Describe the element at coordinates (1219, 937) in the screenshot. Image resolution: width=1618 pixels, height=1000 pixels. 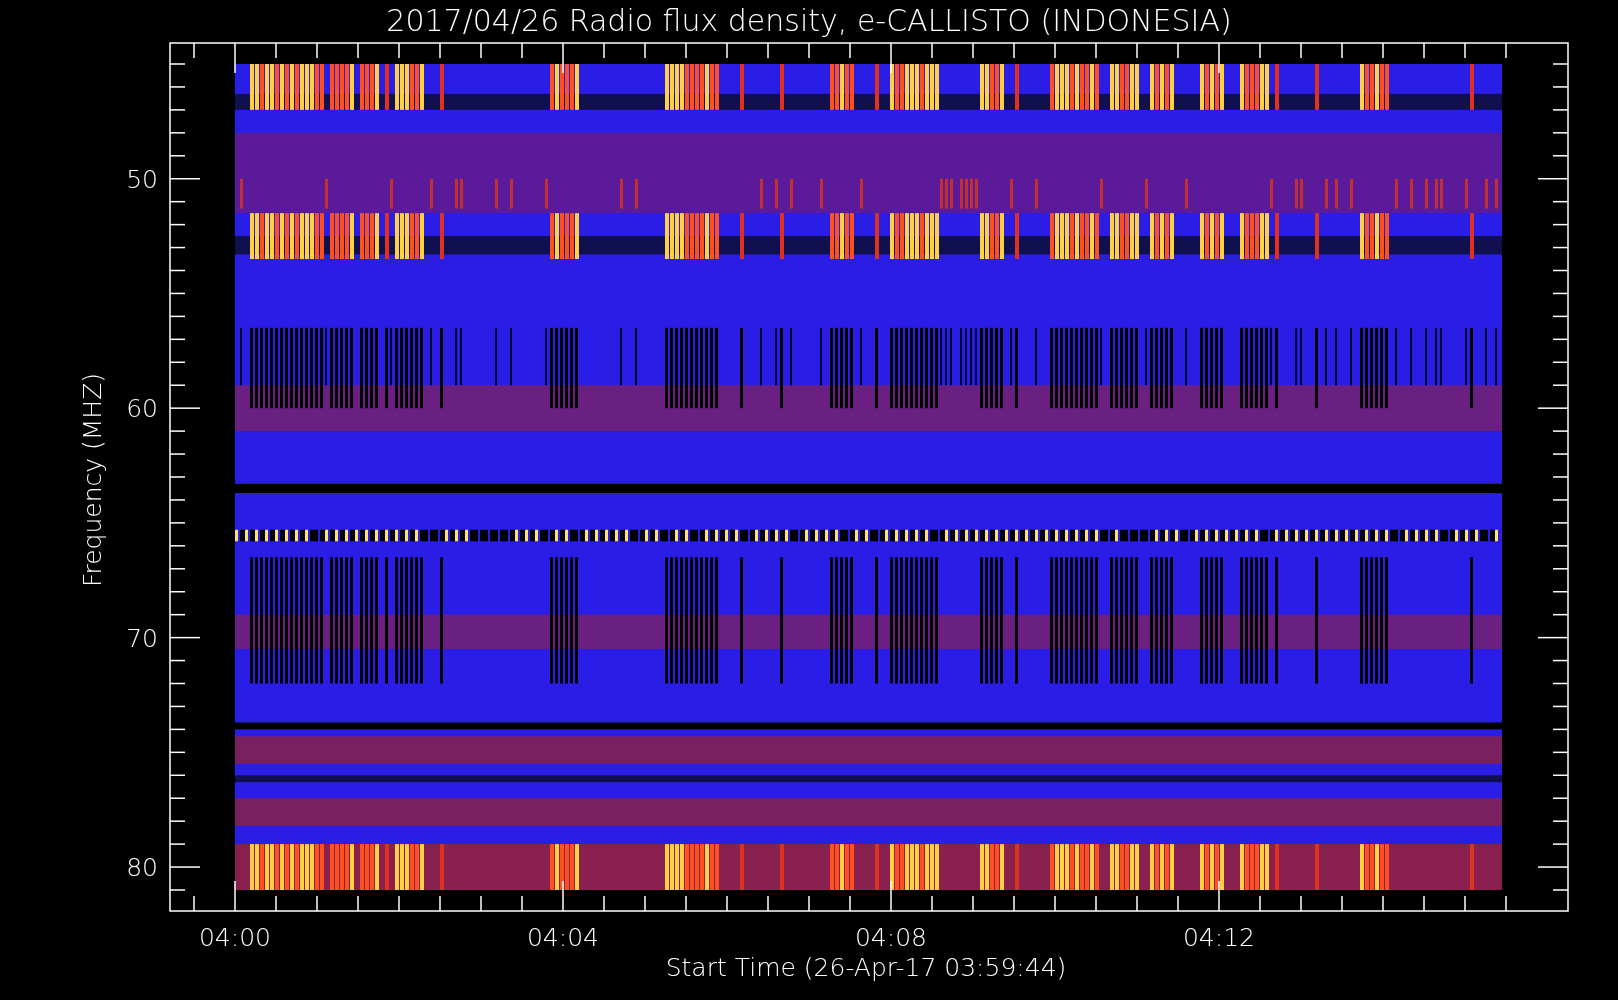
I see `x-tick-label: 04:12` at that location.